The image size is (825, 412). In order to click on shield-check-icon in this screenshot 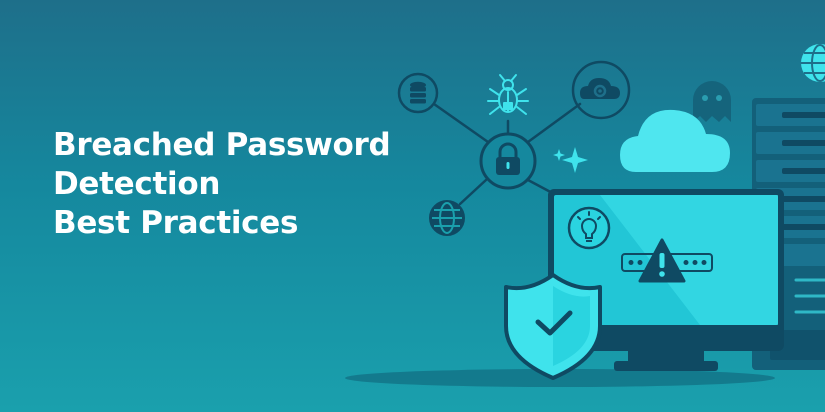, I will do `click(553, 326)`.